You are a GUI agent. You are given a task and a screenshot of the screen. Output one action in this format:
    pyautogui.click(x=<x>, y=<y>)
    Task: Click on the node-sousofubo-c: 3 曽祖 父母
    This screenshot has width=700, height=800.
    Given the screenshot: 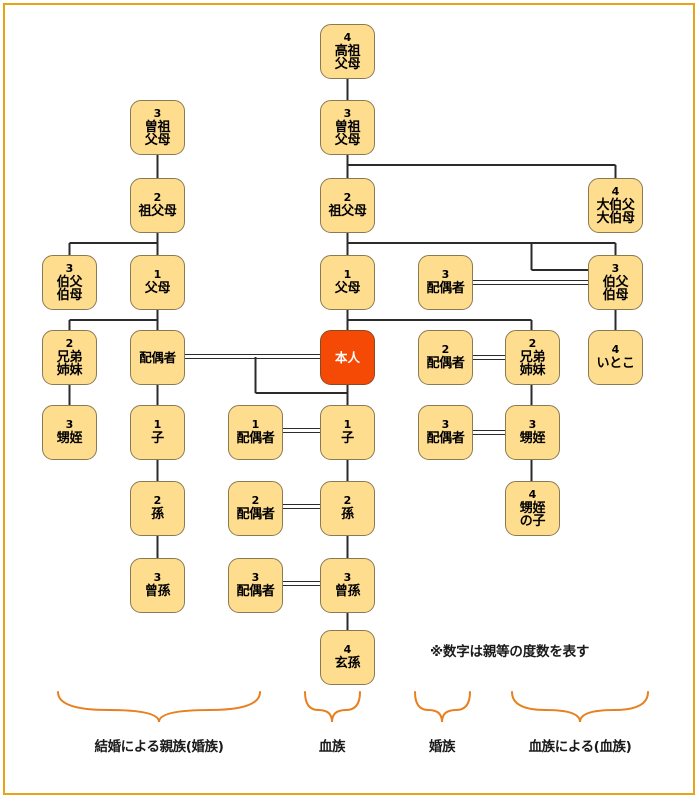 What is the action you would take?
    pyautogui.click(x=347, y=127)
    